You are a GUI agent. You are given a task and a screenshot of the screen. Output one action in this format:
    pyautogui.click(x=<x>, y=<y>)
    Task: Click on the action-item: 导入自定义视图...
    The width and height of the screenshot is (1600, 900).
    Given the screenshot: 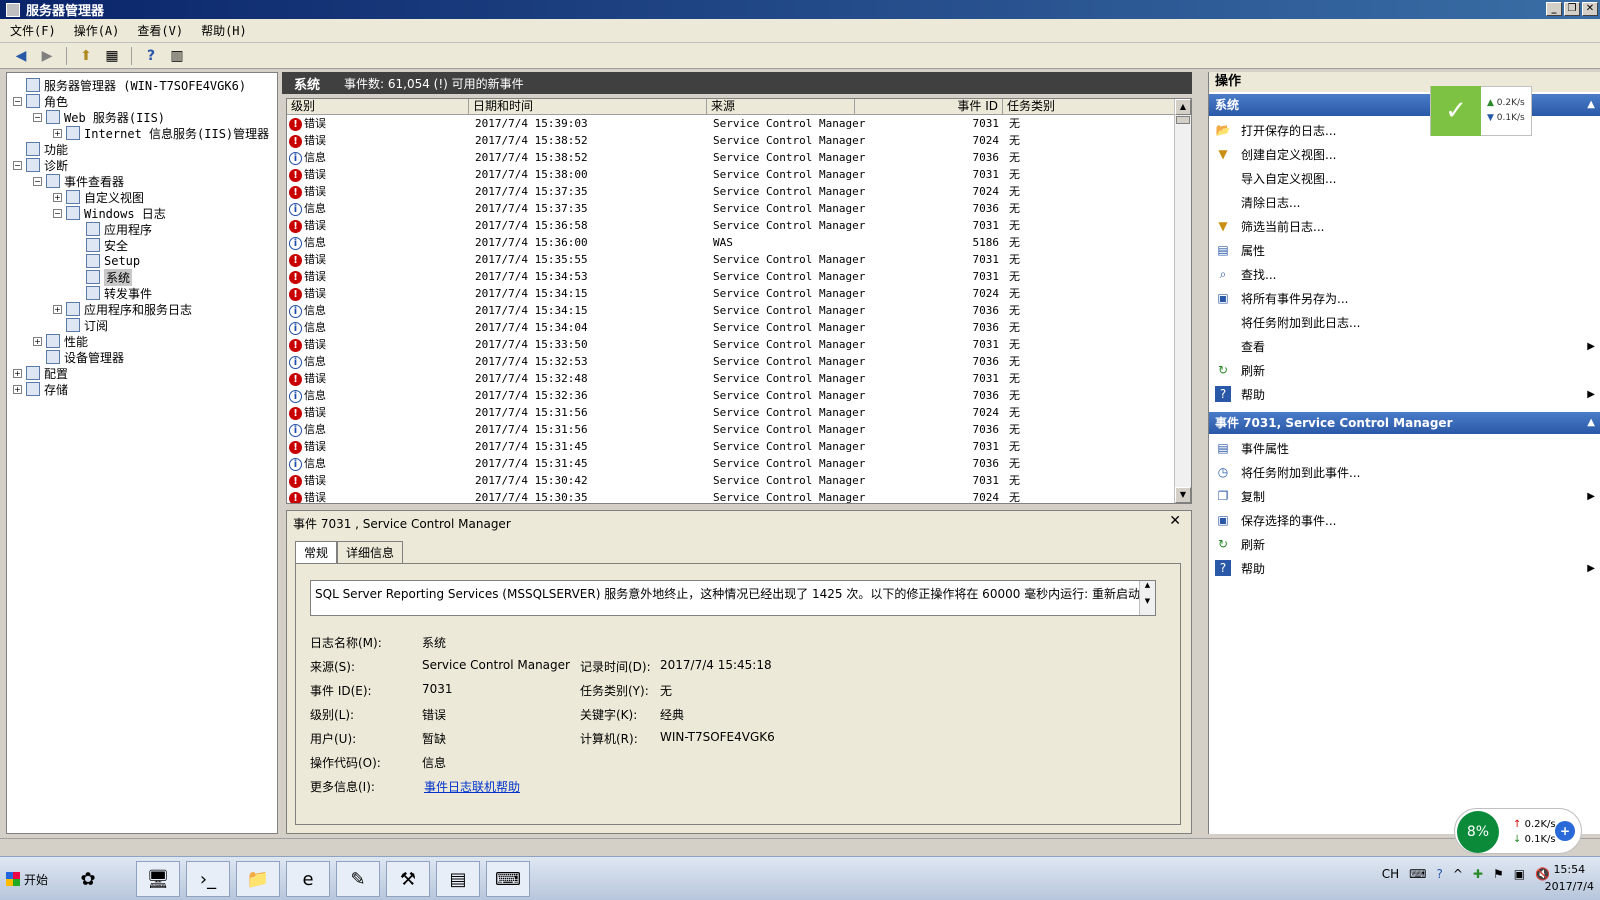 What is the action you would take?
    pyautogui.click(x=1404, y=178)
    